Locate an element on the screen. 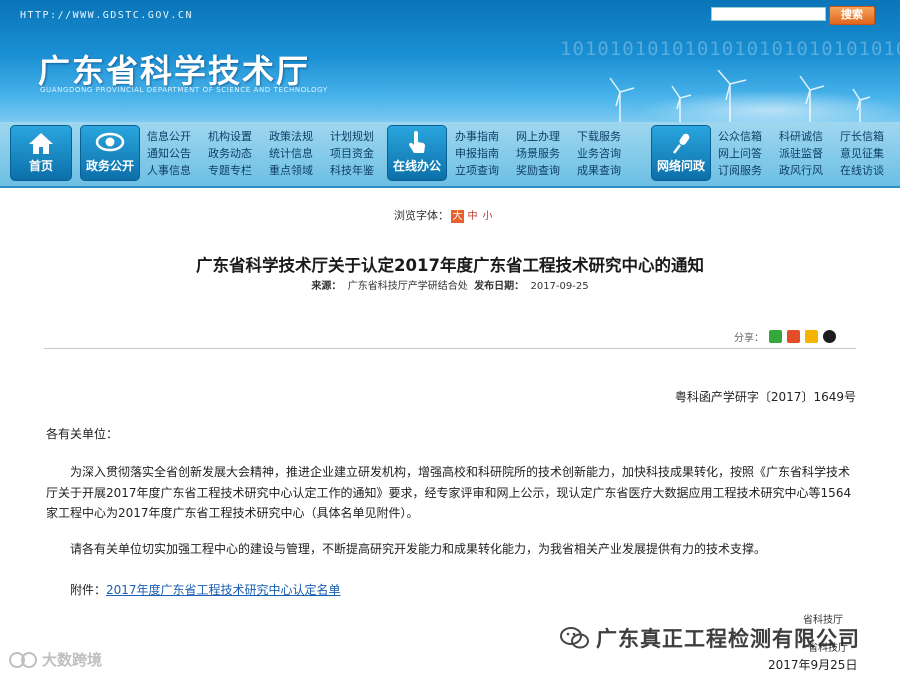 This screenshot has height=677, width=900. meta-date-label: 发布日期： is located at coordinates (499, 286).